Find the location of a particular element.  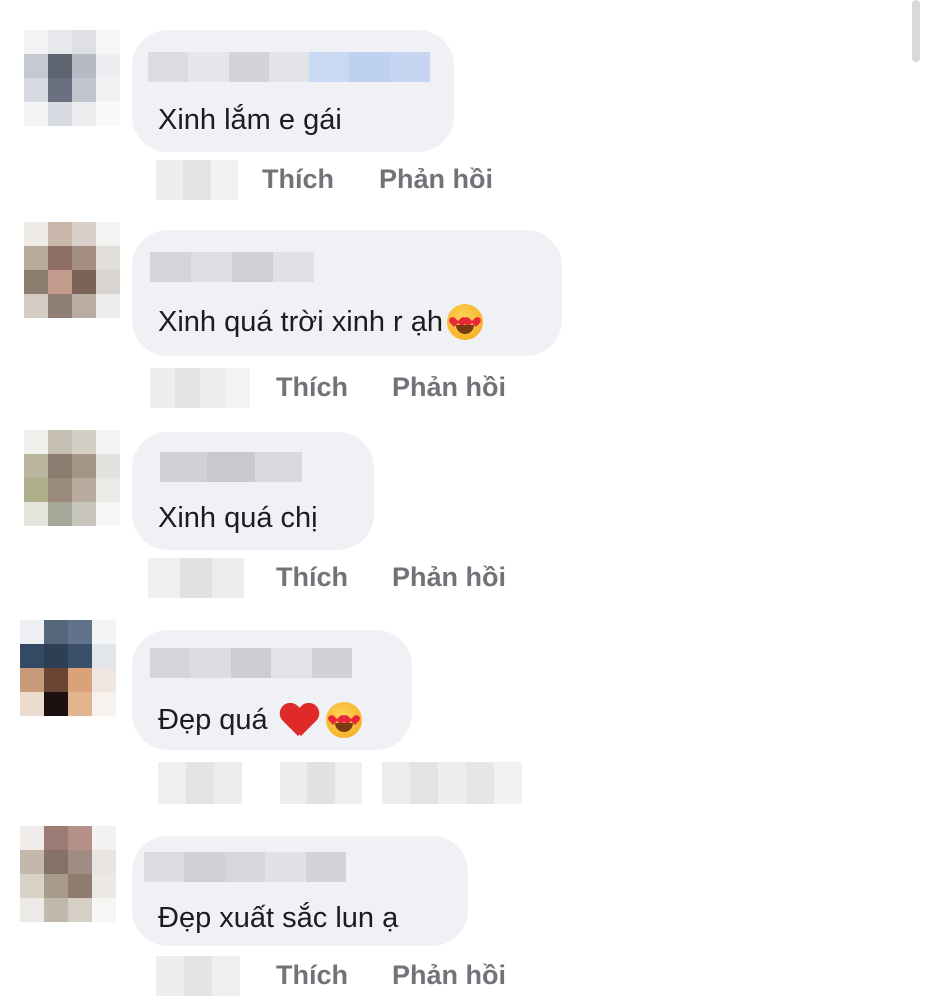

comment-text-content: Đẹp xuất sắc lun ạ is located at coordinates (278, 917).